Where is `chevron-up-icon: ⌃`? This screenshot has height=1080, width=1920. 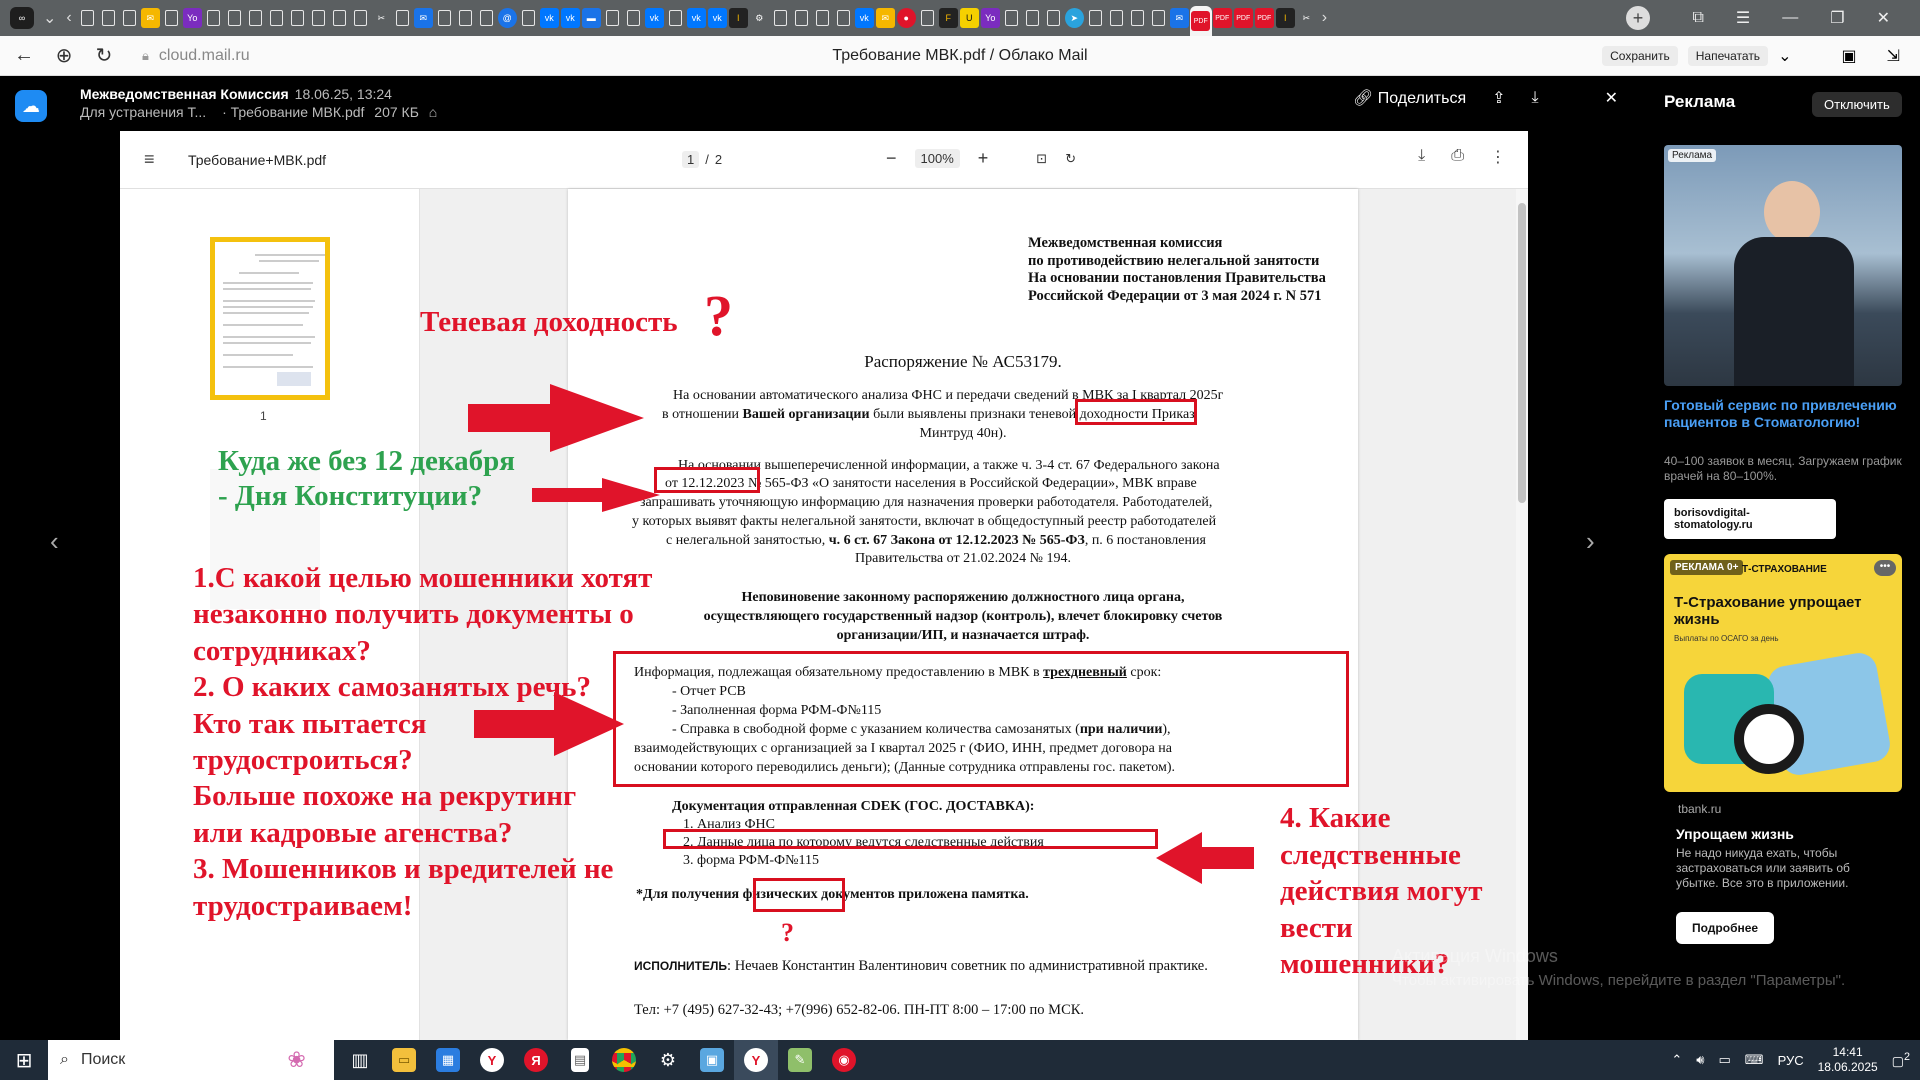
chevron-up-icon: ⌃ is located at coordinates (1676, 1060).